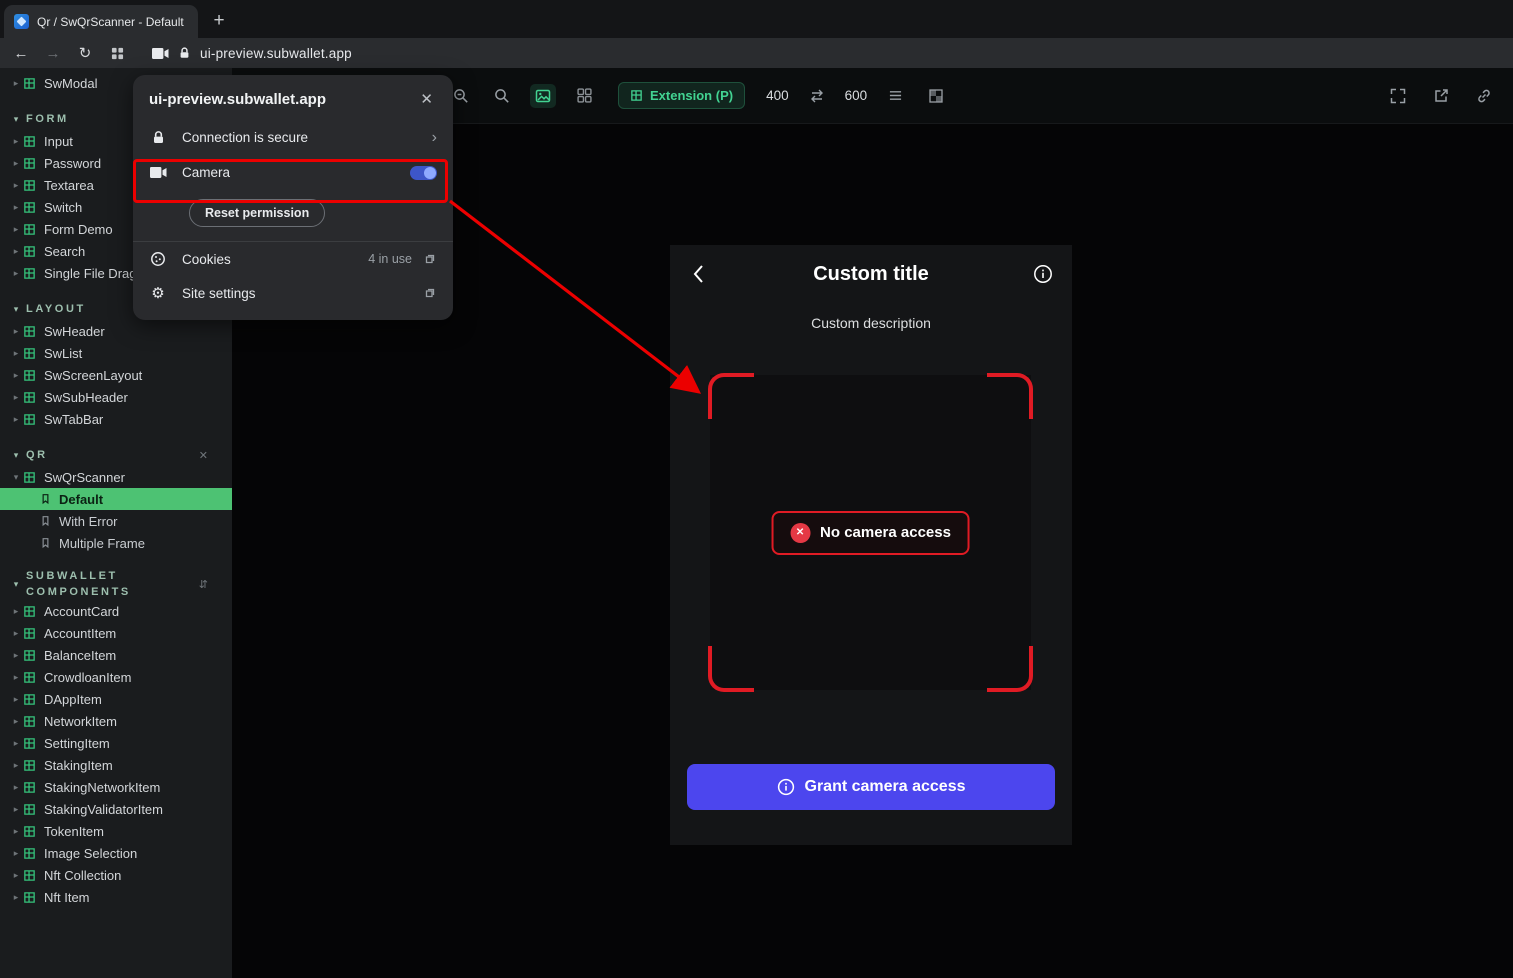 The width and height of the screenshot is (1513, 978). I want to click on back-chevron-icon, so click(699, 274).